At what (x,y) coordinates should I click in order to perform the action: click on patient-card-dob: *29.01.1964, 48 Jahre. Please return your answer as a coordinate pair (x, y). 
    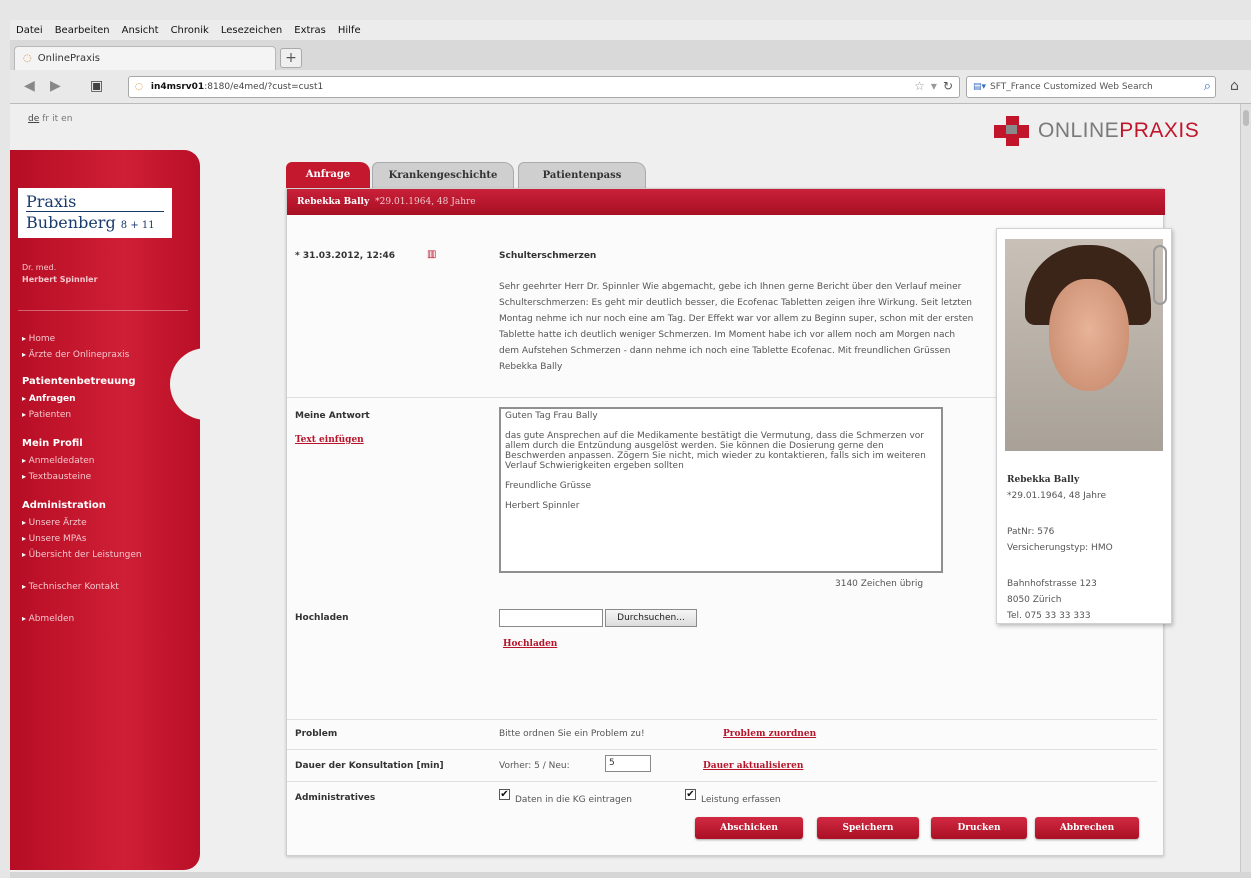
    Looking at the image, I should click on (1056, 496).